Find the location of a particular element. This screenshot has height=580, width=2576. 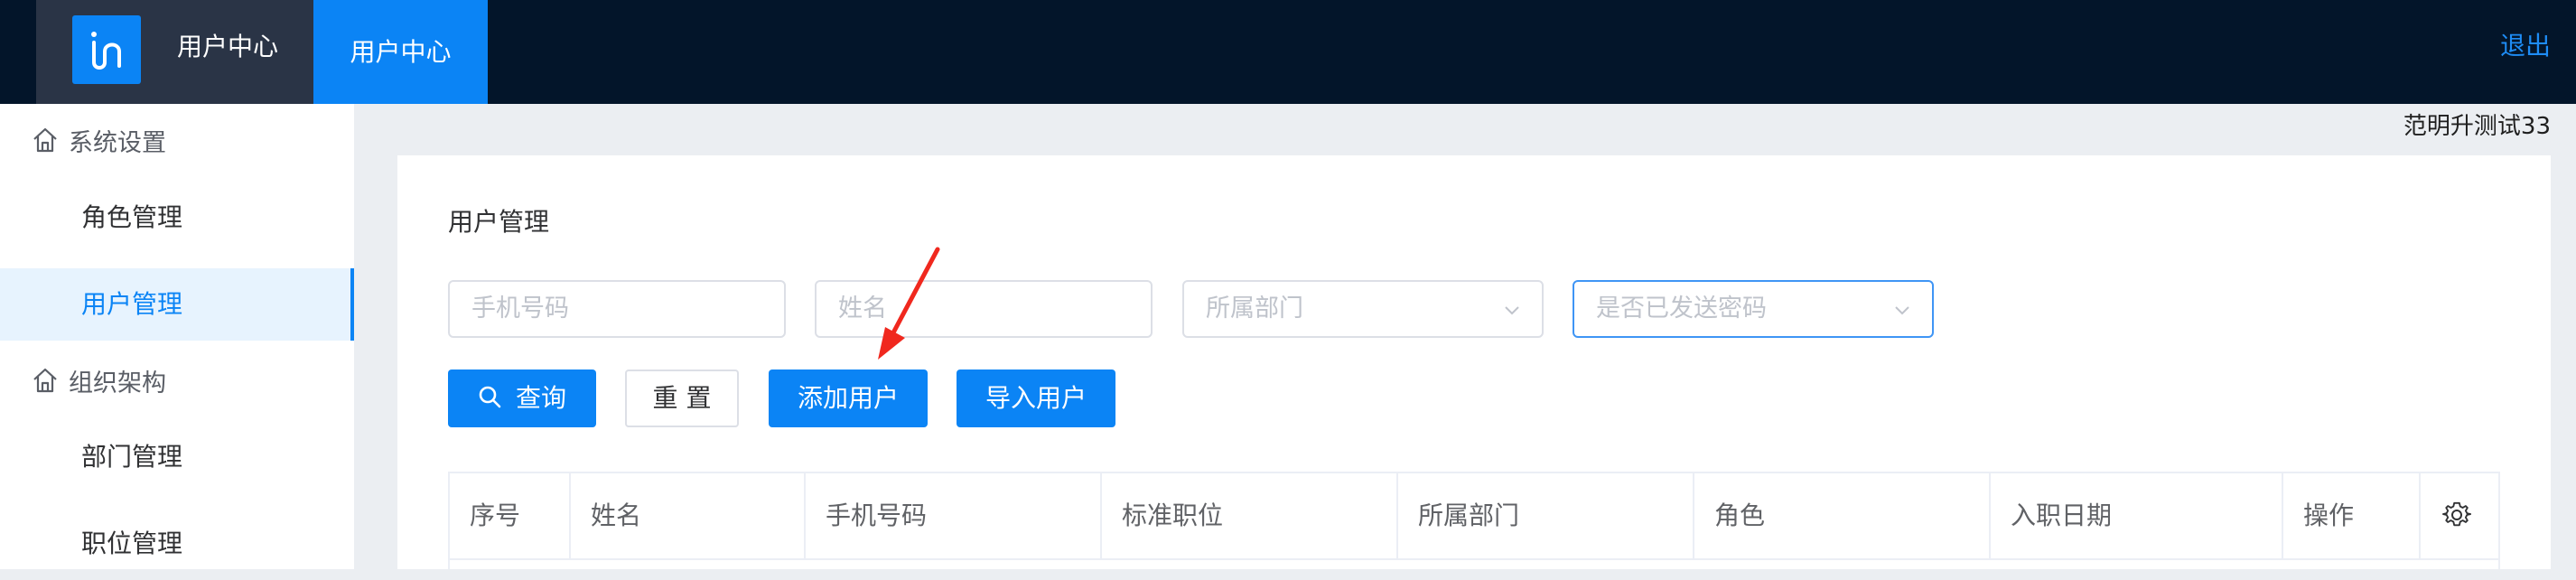

users-table: 序号 姓名 手机号码 标准职位 所属部门 角色 入职日期 操作 is located at coordinates (1474, 521).